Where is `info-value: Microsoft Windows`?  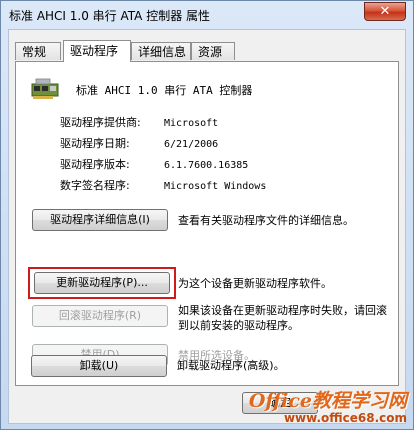 info-value: Microsoft Windows is located at coordinates (215, 186).